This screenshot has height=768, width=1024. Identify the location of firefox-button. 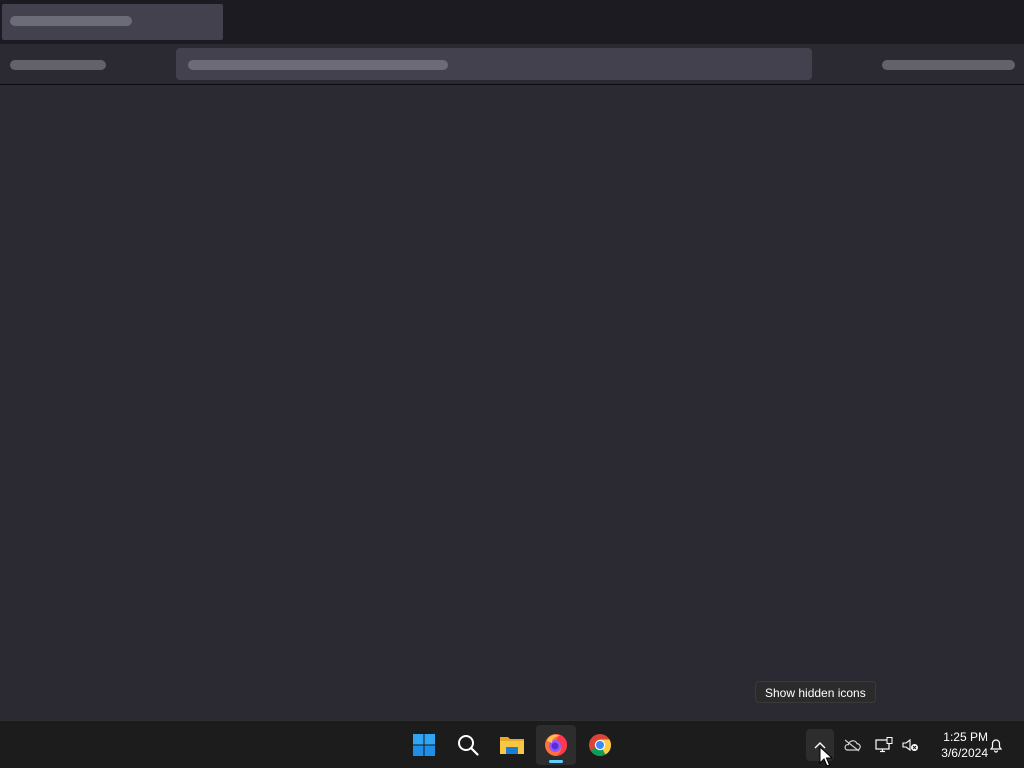
(556, 745).